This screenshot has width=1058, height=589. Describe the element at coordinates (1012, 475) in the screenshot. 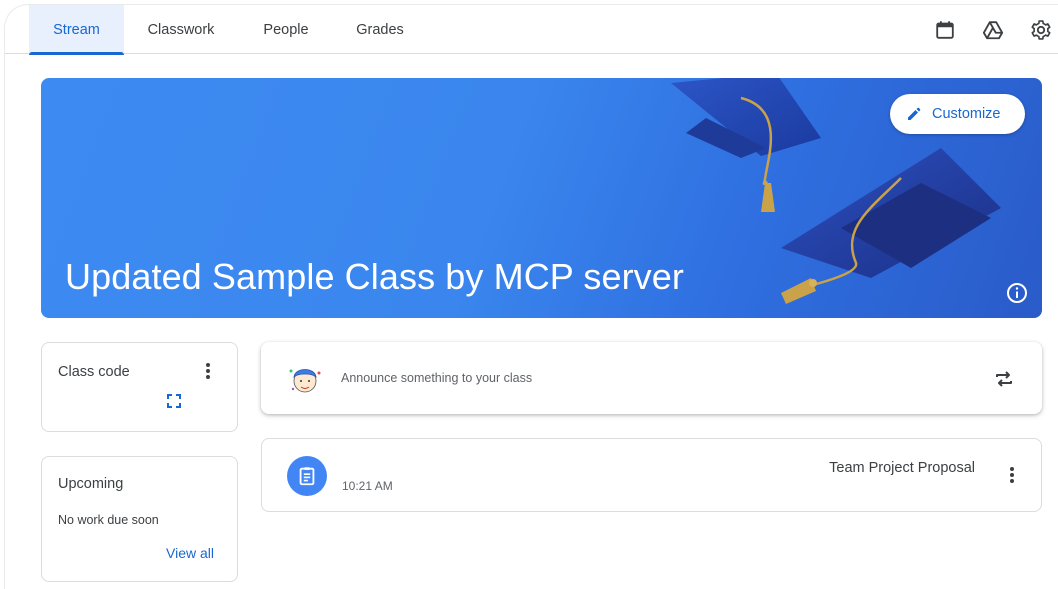

I see `post-more-vert-icon` at that location.